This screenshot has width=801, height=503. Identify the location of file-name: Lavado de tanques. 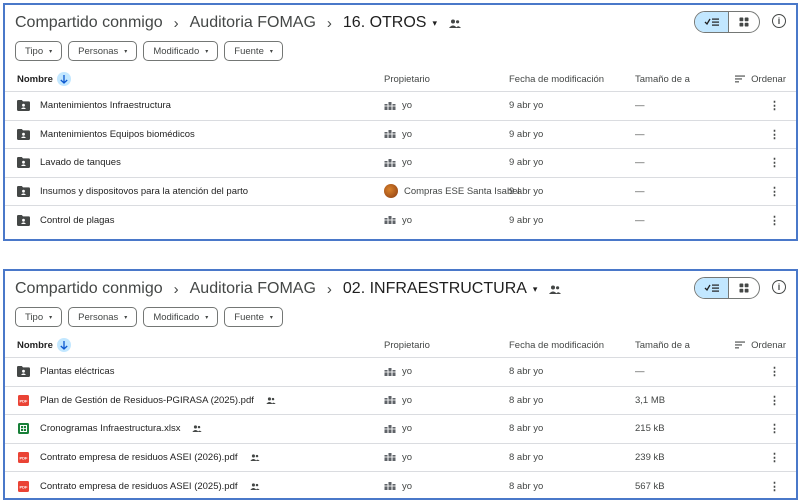
(80, 162).